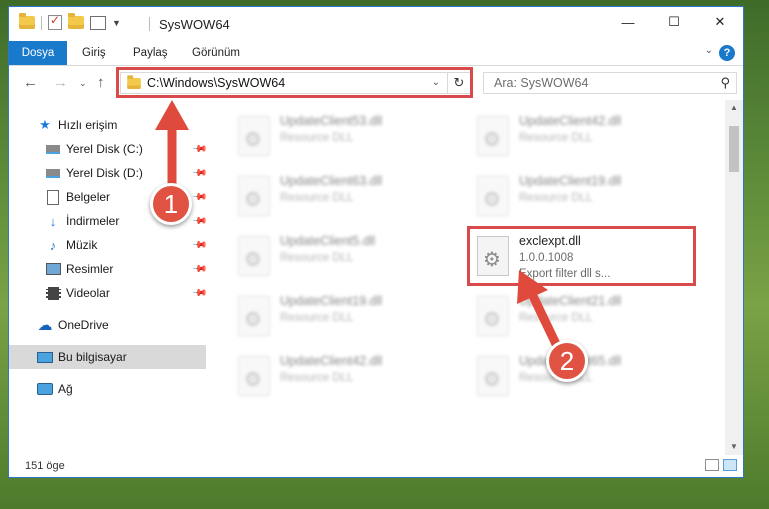 The image size is (769, 509). I want to click on quick-access-toolbar: ▼, so click(70, 21).